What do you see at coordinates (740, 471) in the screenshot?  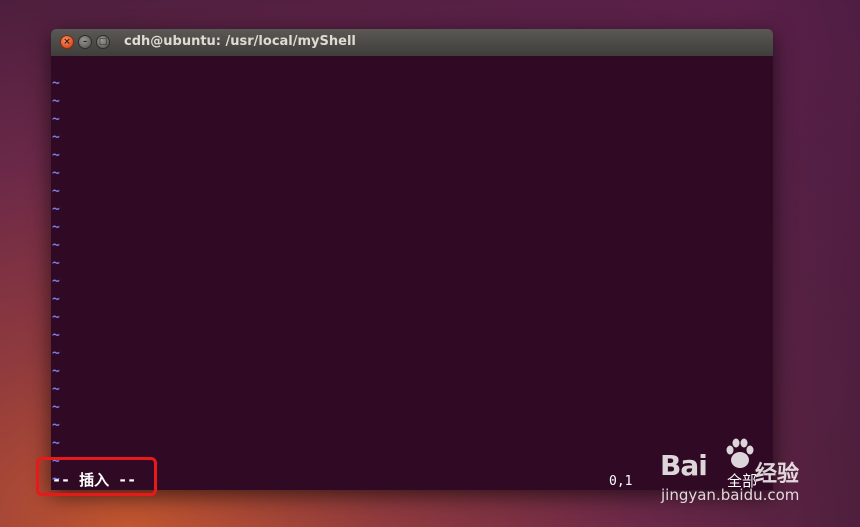 I see `baidu-jingyan-watermark: Bai 经验 jingyan.baidu.com` at bounding box center [740, 471].